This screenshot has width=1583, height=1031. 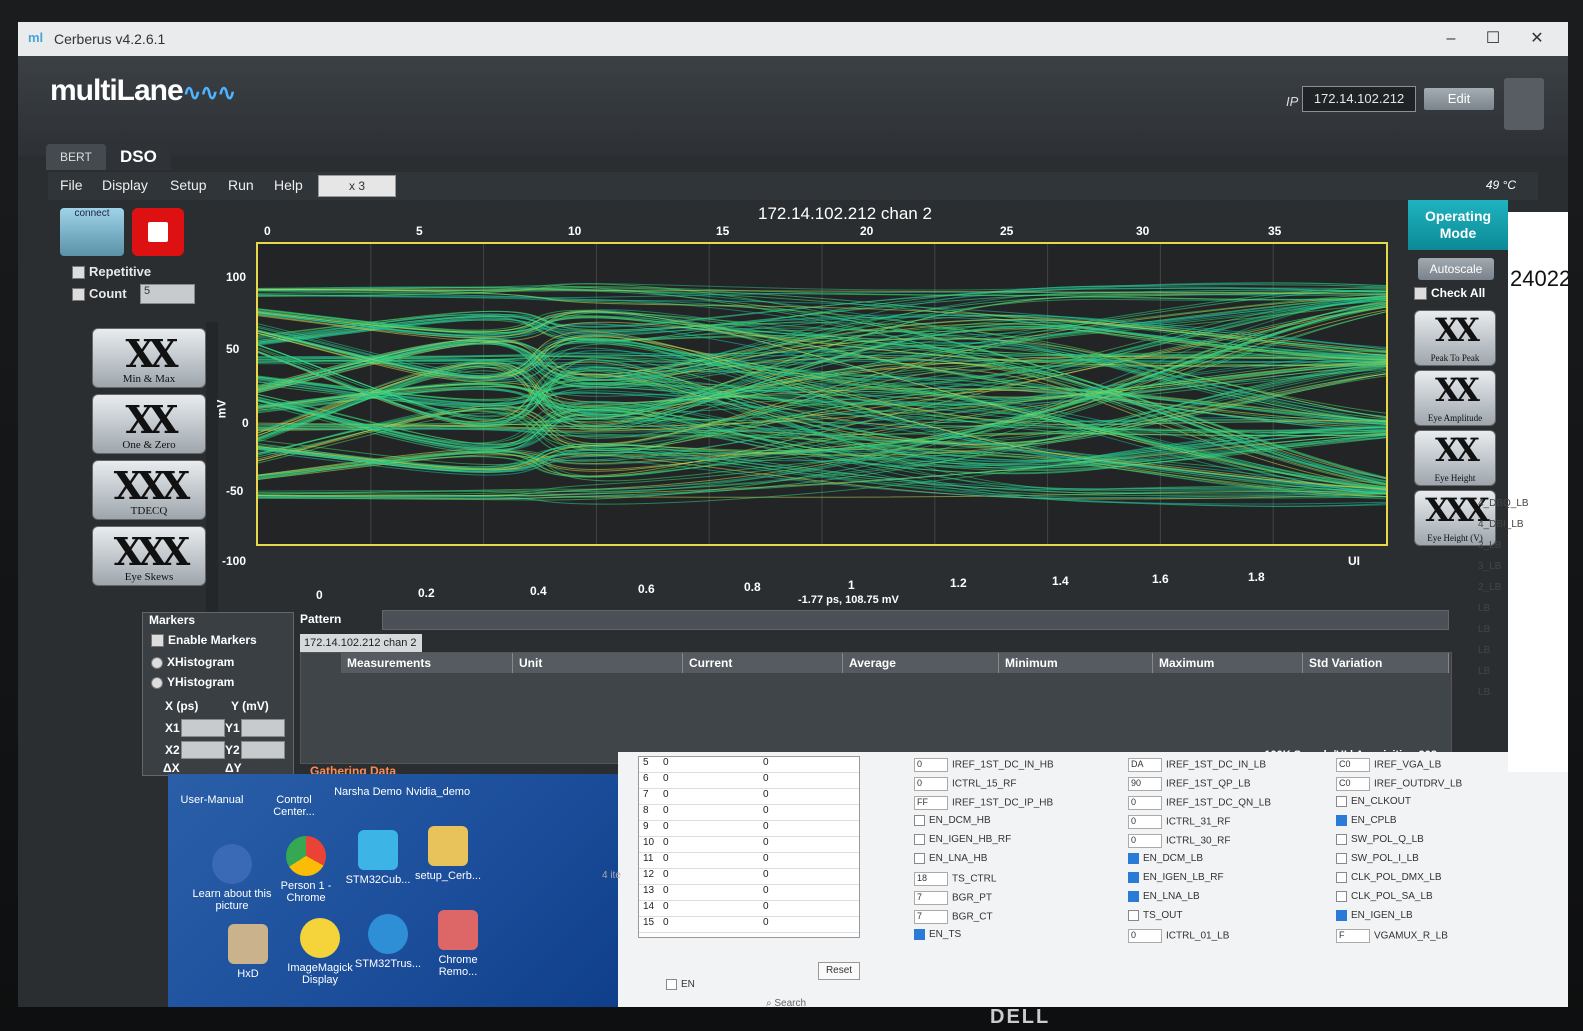 I want to click on ip-input: 172.14.102.212, so click(x=1359, y=99).